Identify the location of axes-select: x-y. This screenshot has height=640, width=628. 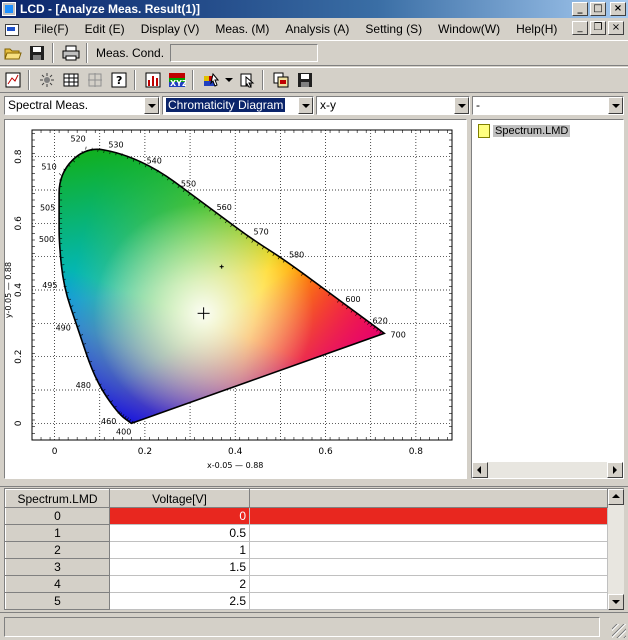
(393, 105).